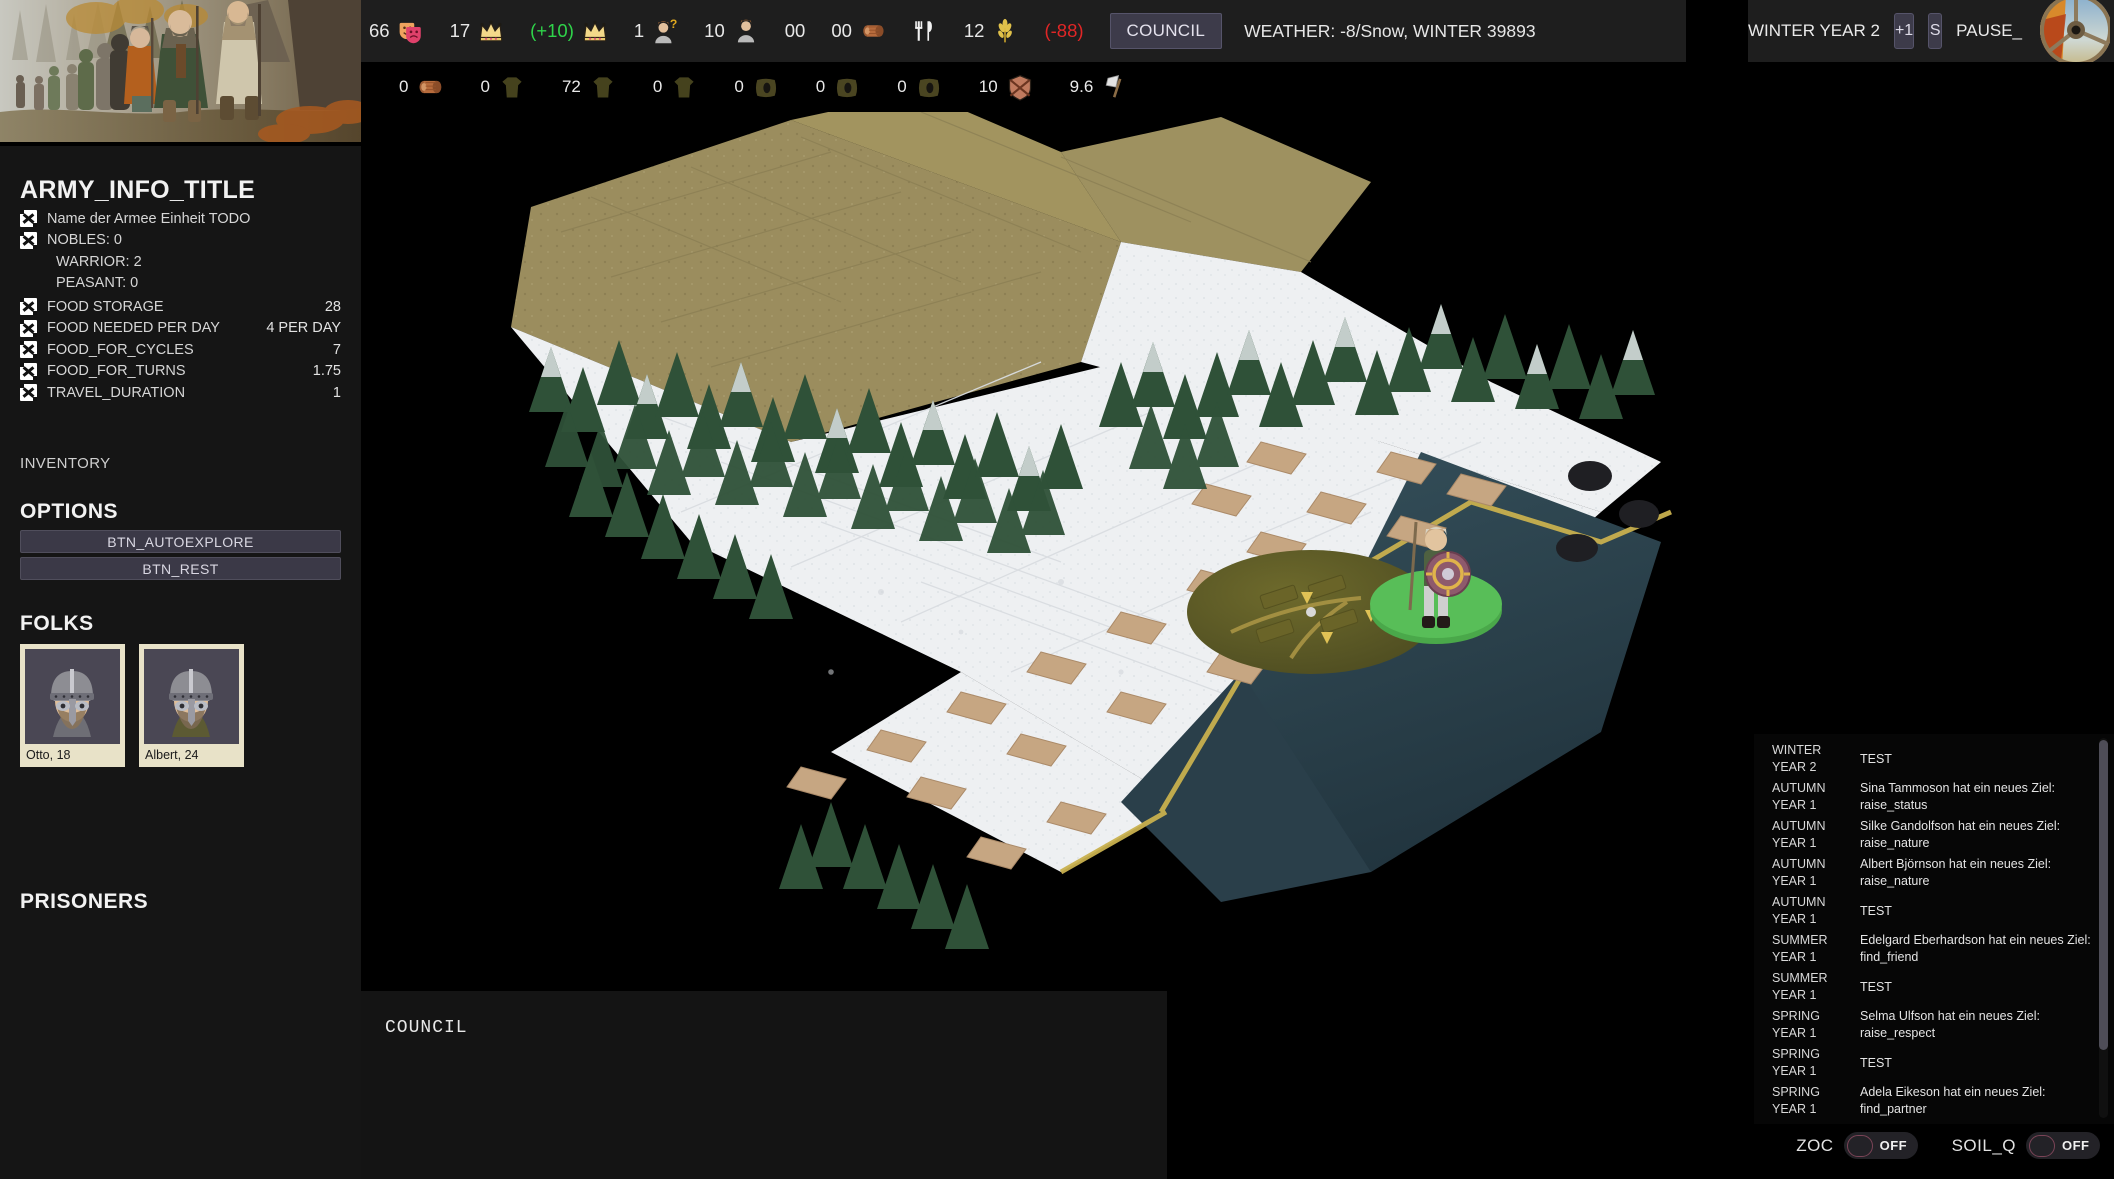 This screenshot has width=2114, height=1179. Describe the element at coordinates (746, 31) in the screenshot. I see `person-icon` at that location.